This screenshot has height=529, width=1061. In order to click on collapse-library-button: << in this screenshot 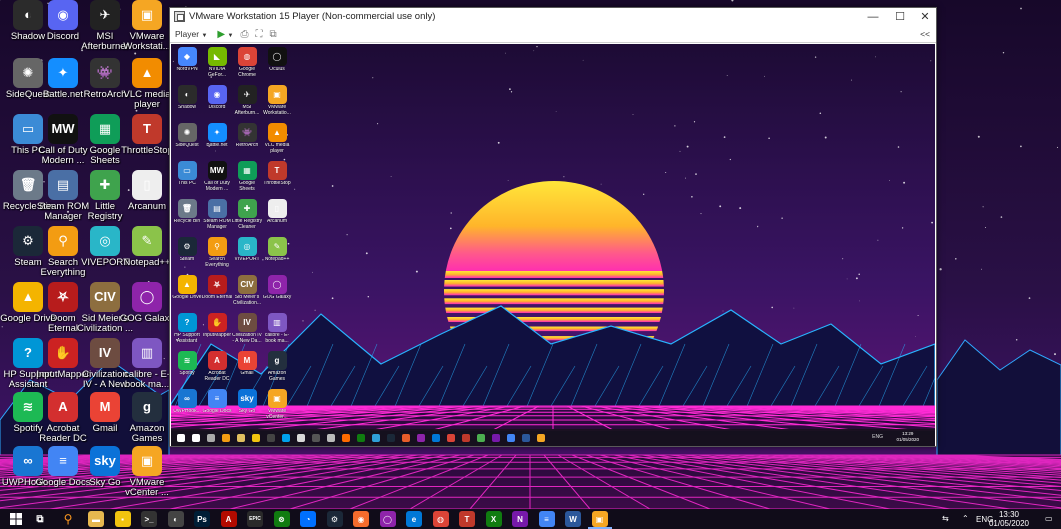, I will do `click(925, 34)`.